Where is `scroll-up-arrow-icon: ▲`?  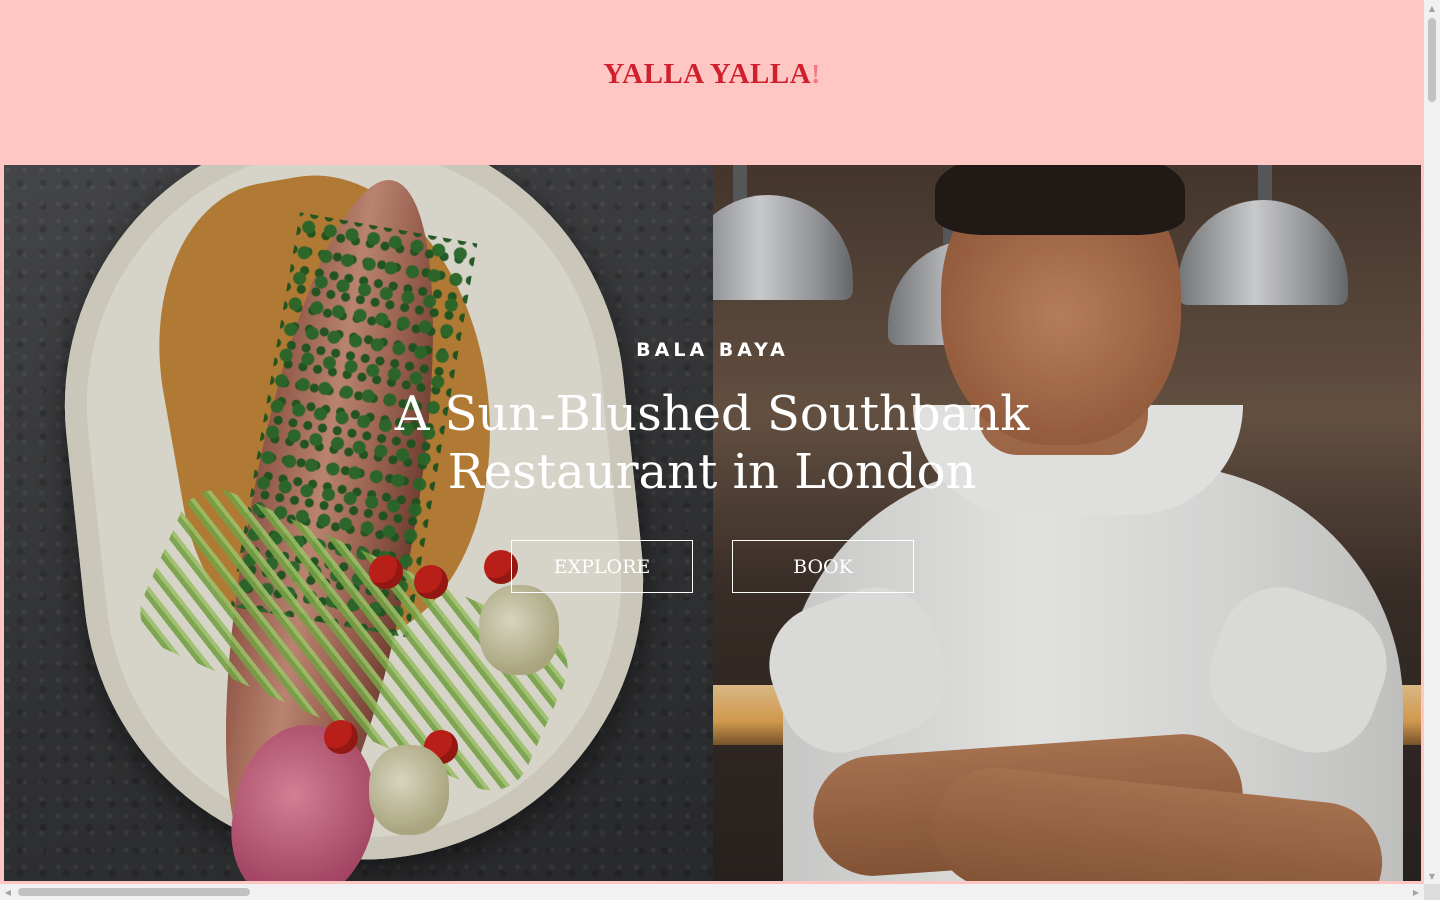
scroll-up-arrow-icon: ▲ is located at coordinates (1432, 8).